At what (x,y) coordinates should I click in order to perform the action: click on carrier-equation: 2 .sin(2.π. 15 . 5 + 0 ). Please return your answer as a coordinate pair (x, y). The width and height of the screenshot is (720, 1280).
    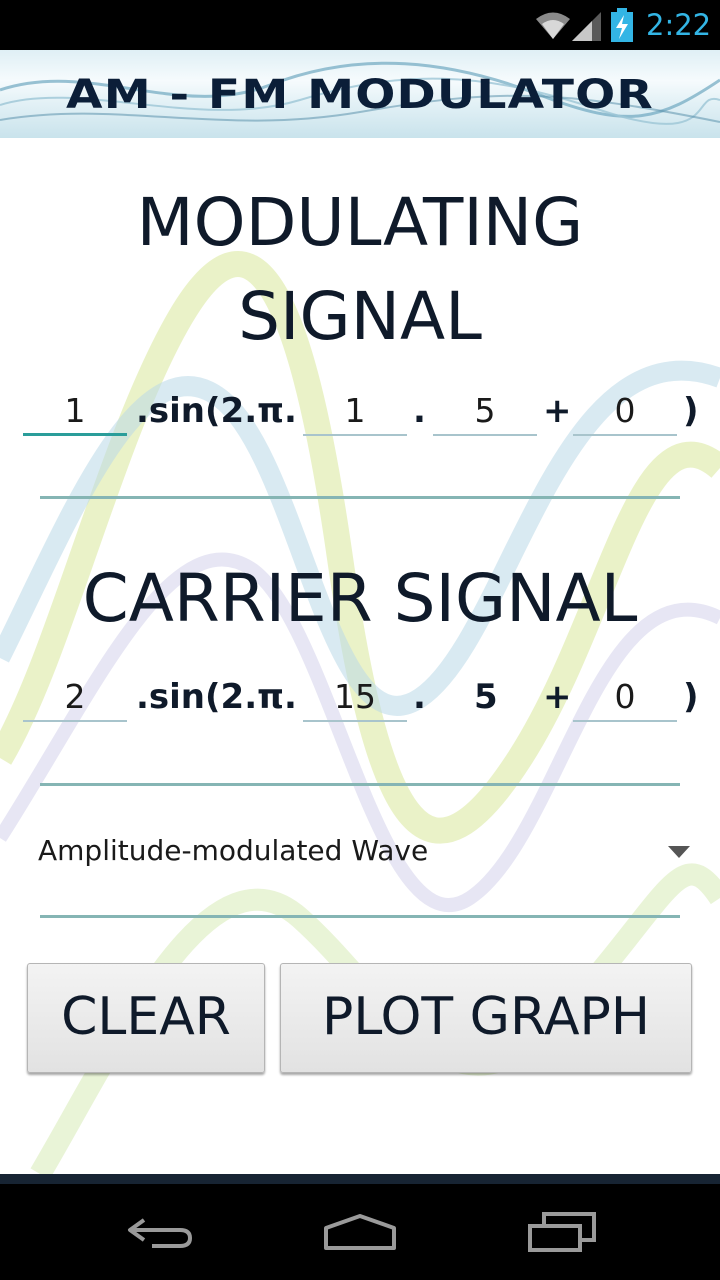
    Looking at the image, I should click on (360, 704).